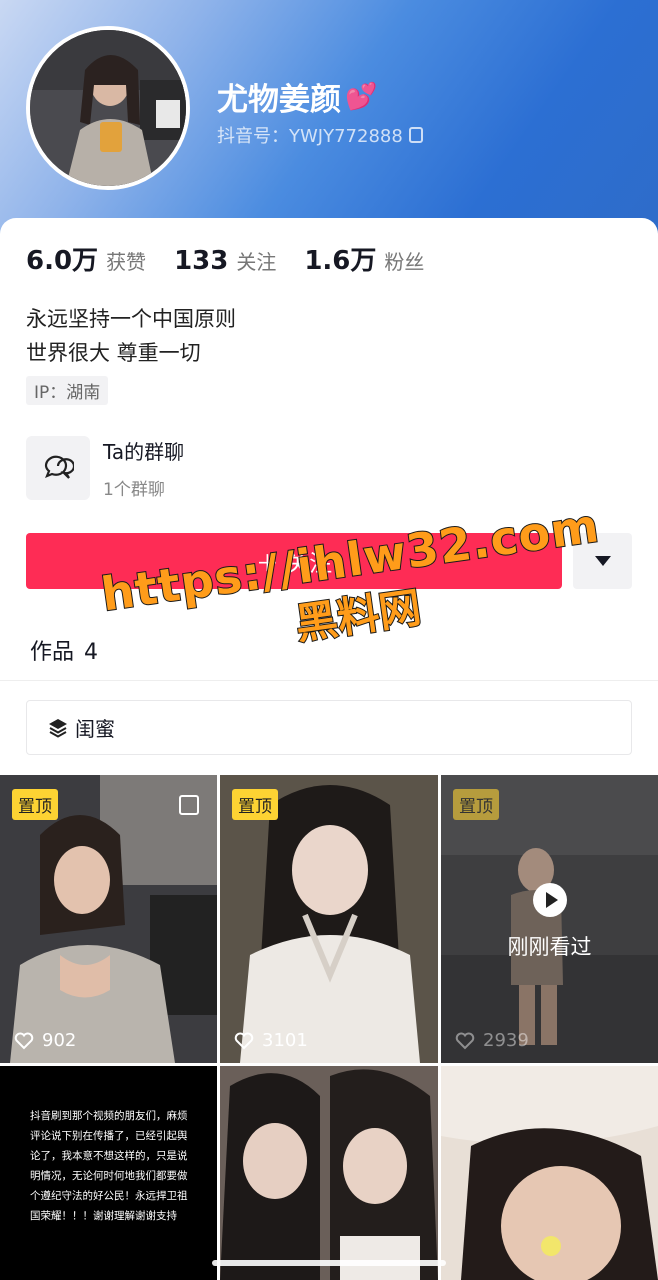  I want to click on profile-avatar, so click(108, 108).